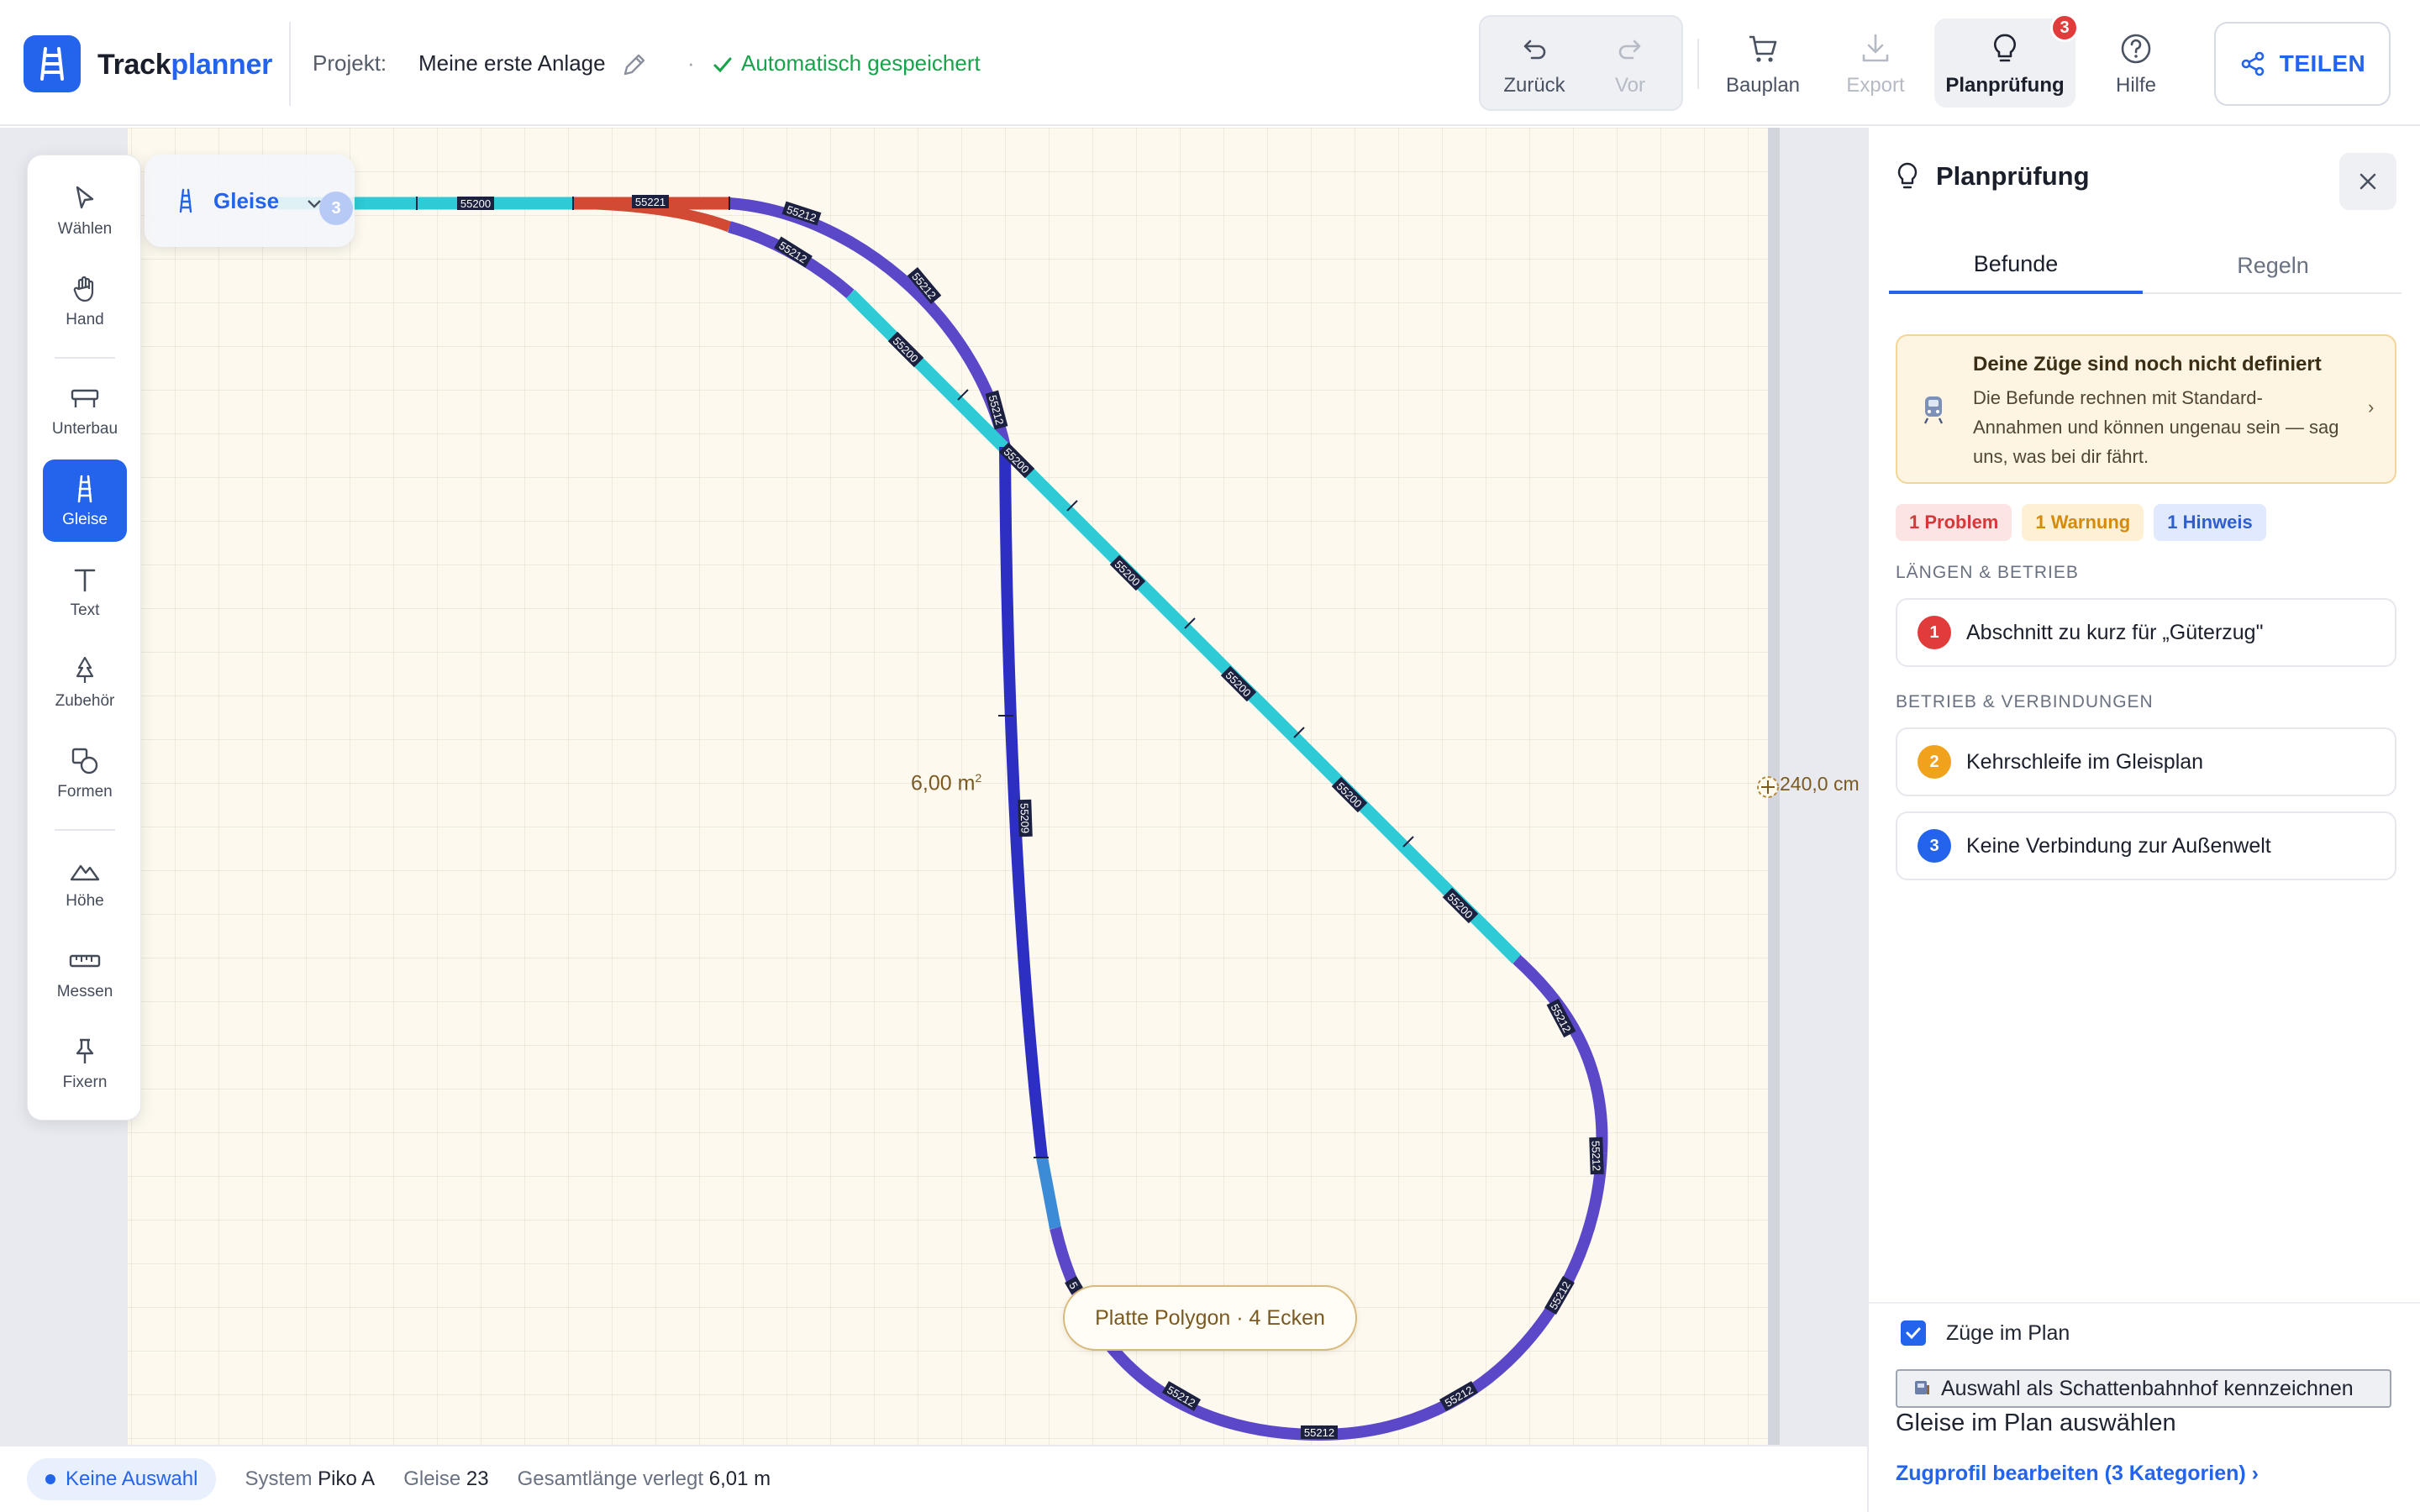  What do you see at coordinates (1934, 762) in the screenshot?
I see `finding-number: 2` at bounding box center [1934, 762].